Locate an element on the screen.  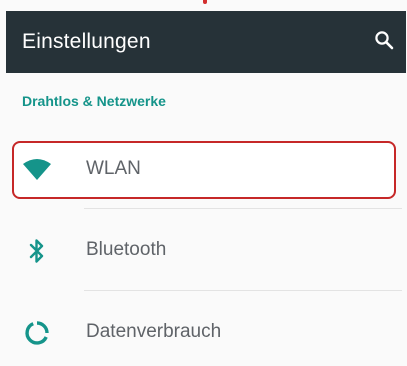
search-icon is located at coordinates (384, 42).